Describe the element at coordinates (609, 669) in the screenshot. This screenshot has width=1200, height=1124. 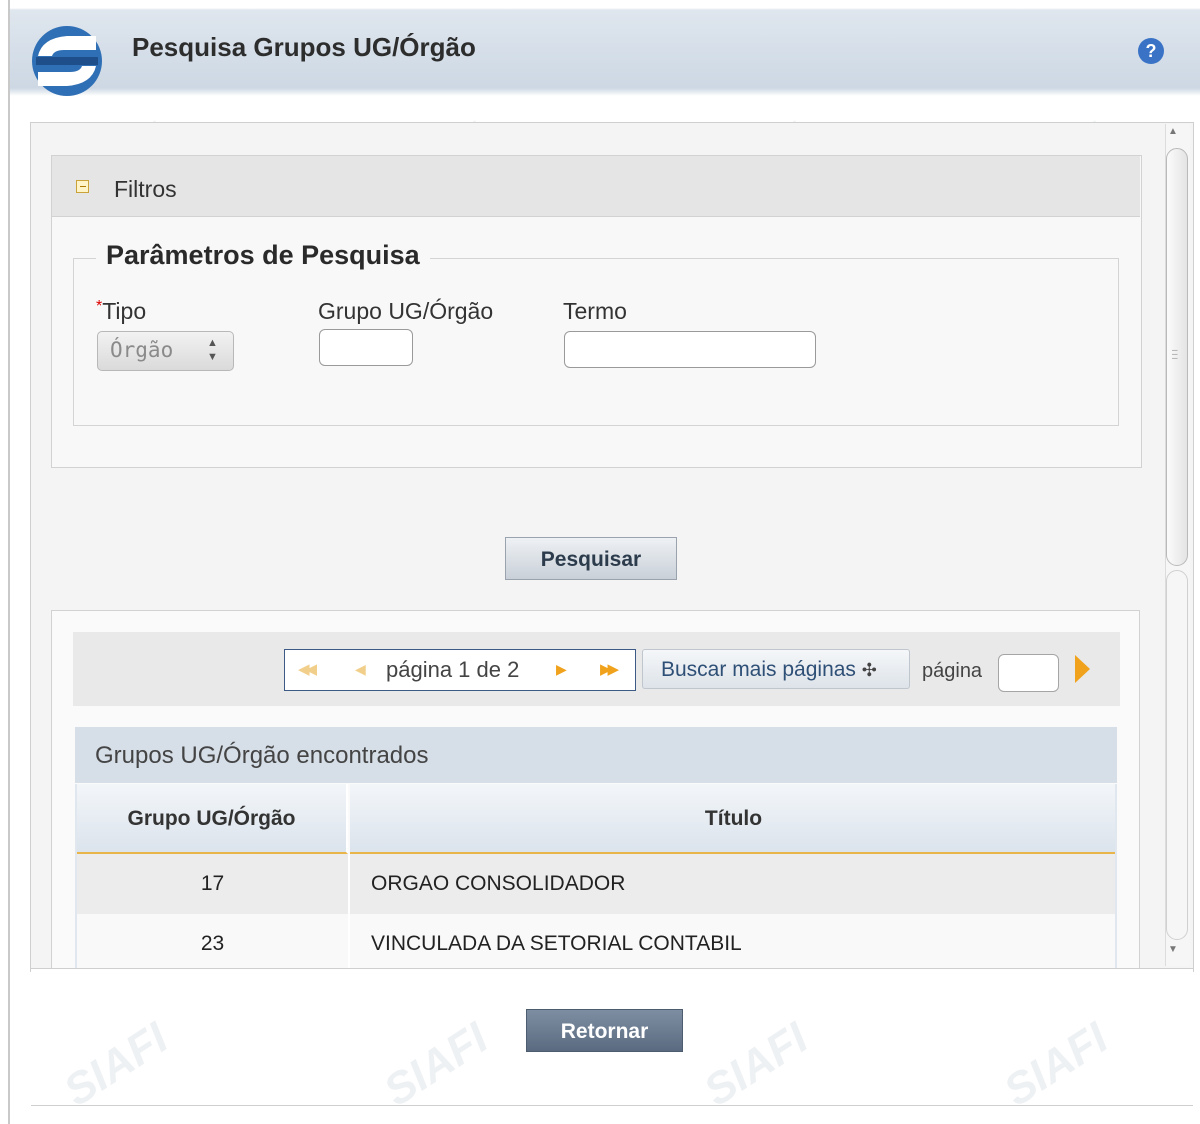
I see `last-page-icon: ▶▶` at that location.